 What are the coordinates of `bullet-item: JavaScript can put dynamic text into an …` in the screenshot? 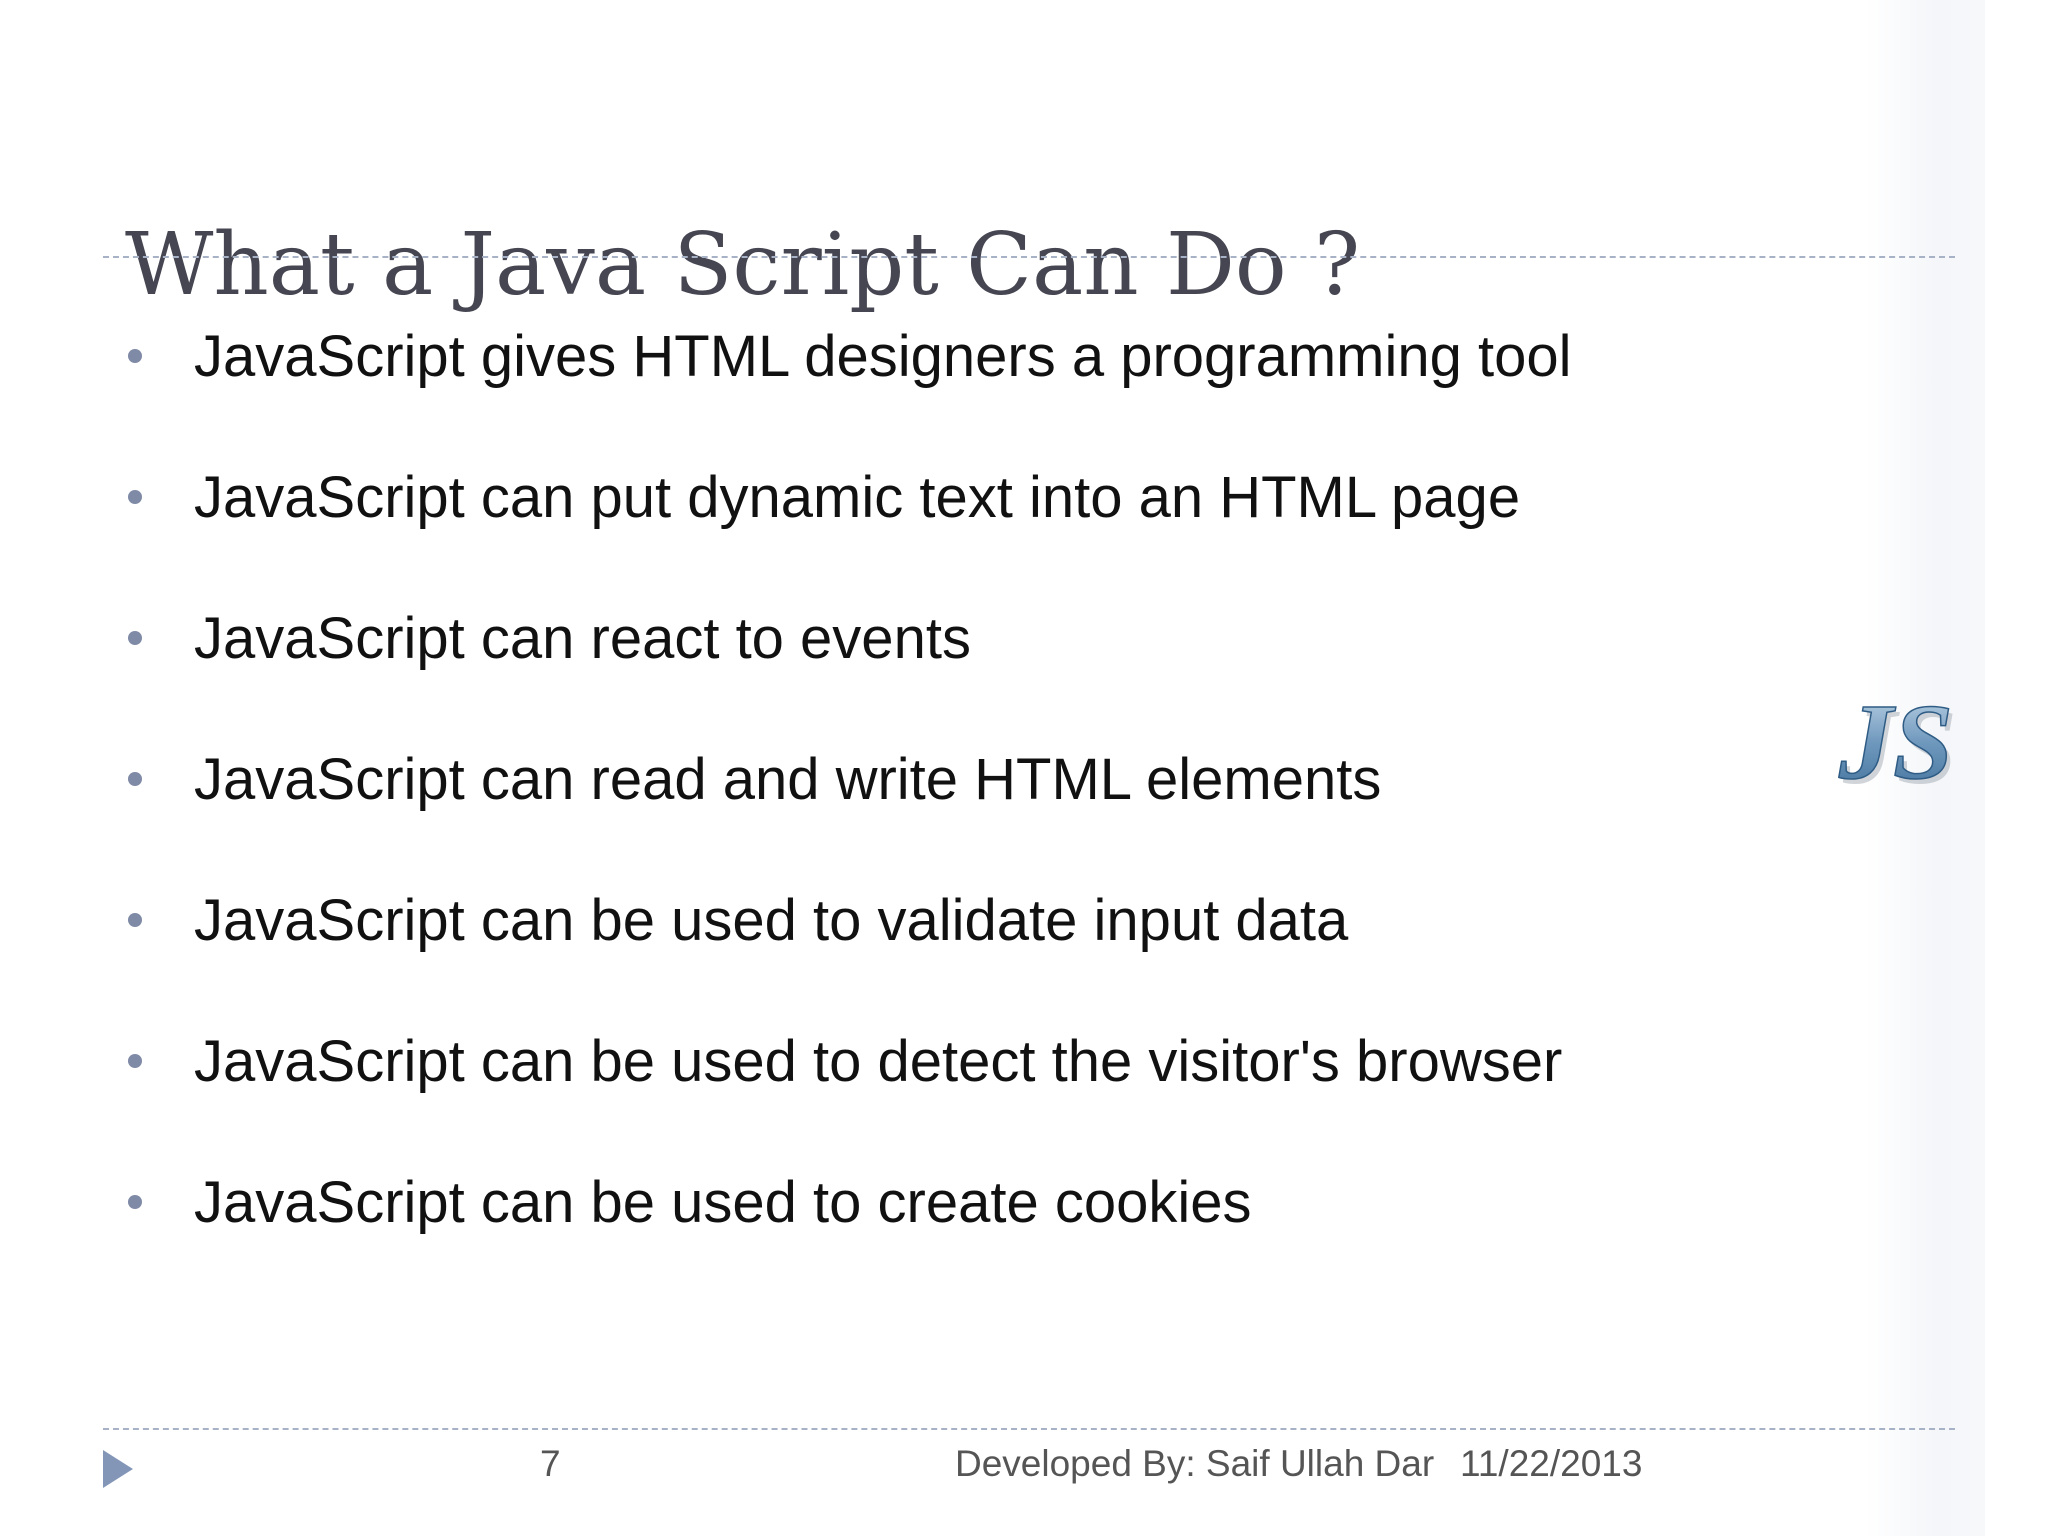 It's located at (824, 497).